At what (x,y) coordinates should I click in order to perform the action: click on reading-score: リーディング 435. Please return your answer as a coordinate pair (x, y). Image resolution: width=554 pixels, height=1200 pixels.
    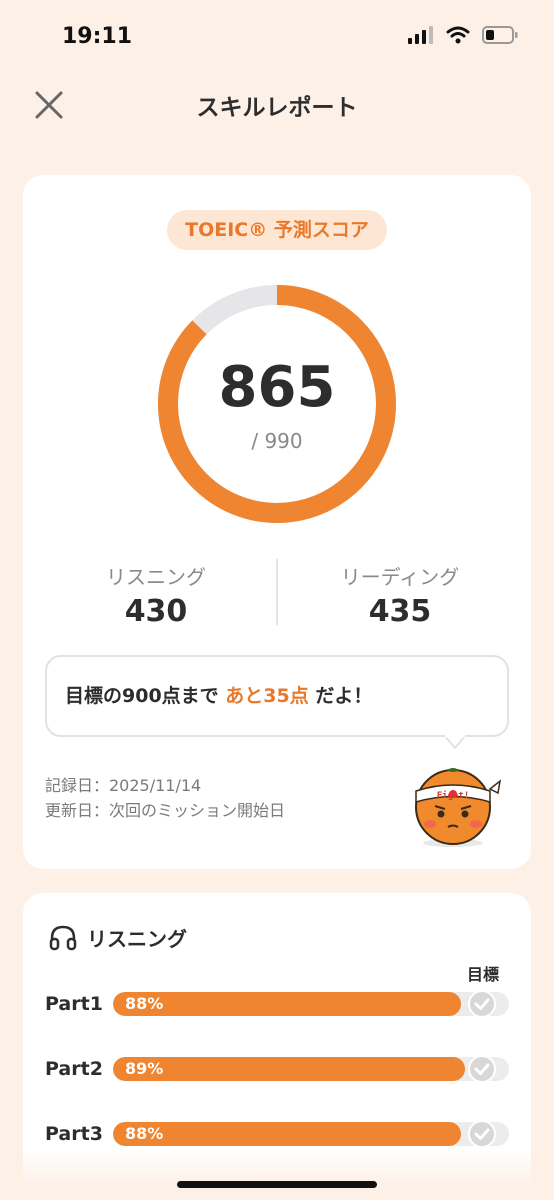
    Looking at the image, I should click on (400, 595).